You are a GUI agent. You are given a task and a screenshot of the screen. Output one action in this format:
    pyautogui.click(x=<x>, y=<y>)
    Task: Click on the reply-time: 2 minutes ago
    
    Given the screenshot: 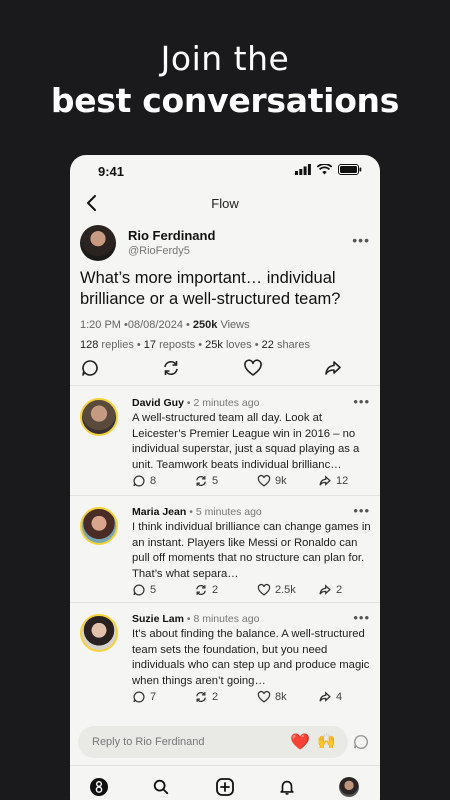 What is the action you would take?
    pyautogui.click(x=226, y=403)
    